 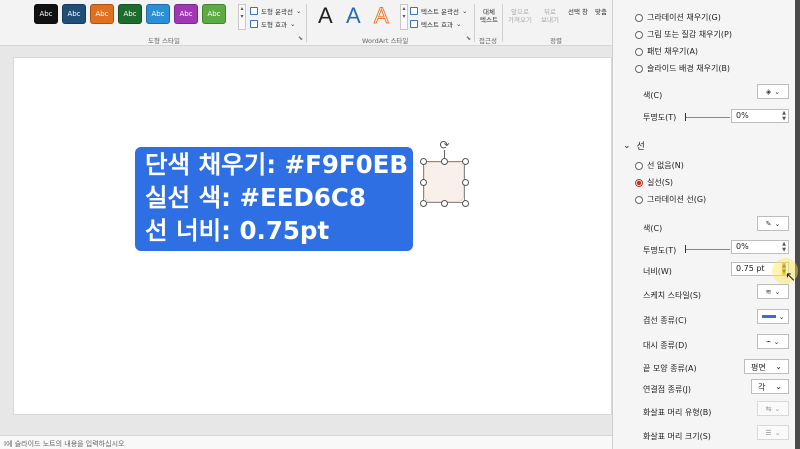 I want to click on notes-pane: I에 슬라이드 노트의 내용을 입력하십시오, so click(x=306, y=442).